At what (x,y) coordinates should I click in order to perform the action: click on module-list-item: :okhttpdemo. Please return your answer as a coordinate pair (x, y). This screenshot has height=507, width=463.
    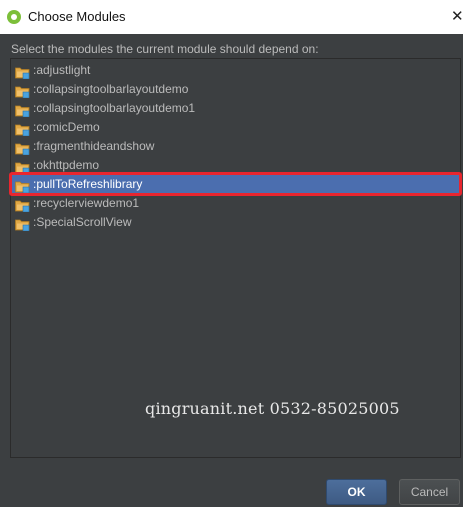
    Looking at the image, I should click on (235, 165).